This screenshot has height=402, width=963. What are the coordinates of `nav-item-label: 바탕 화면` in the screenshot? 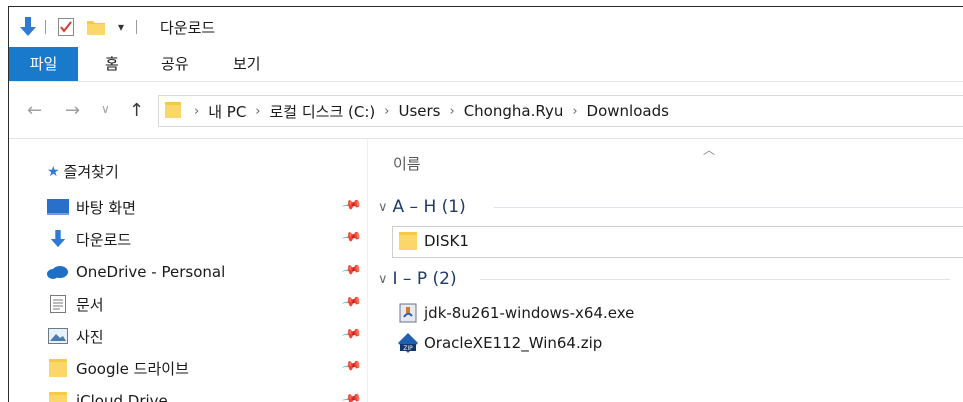 It's located at (106, 207).